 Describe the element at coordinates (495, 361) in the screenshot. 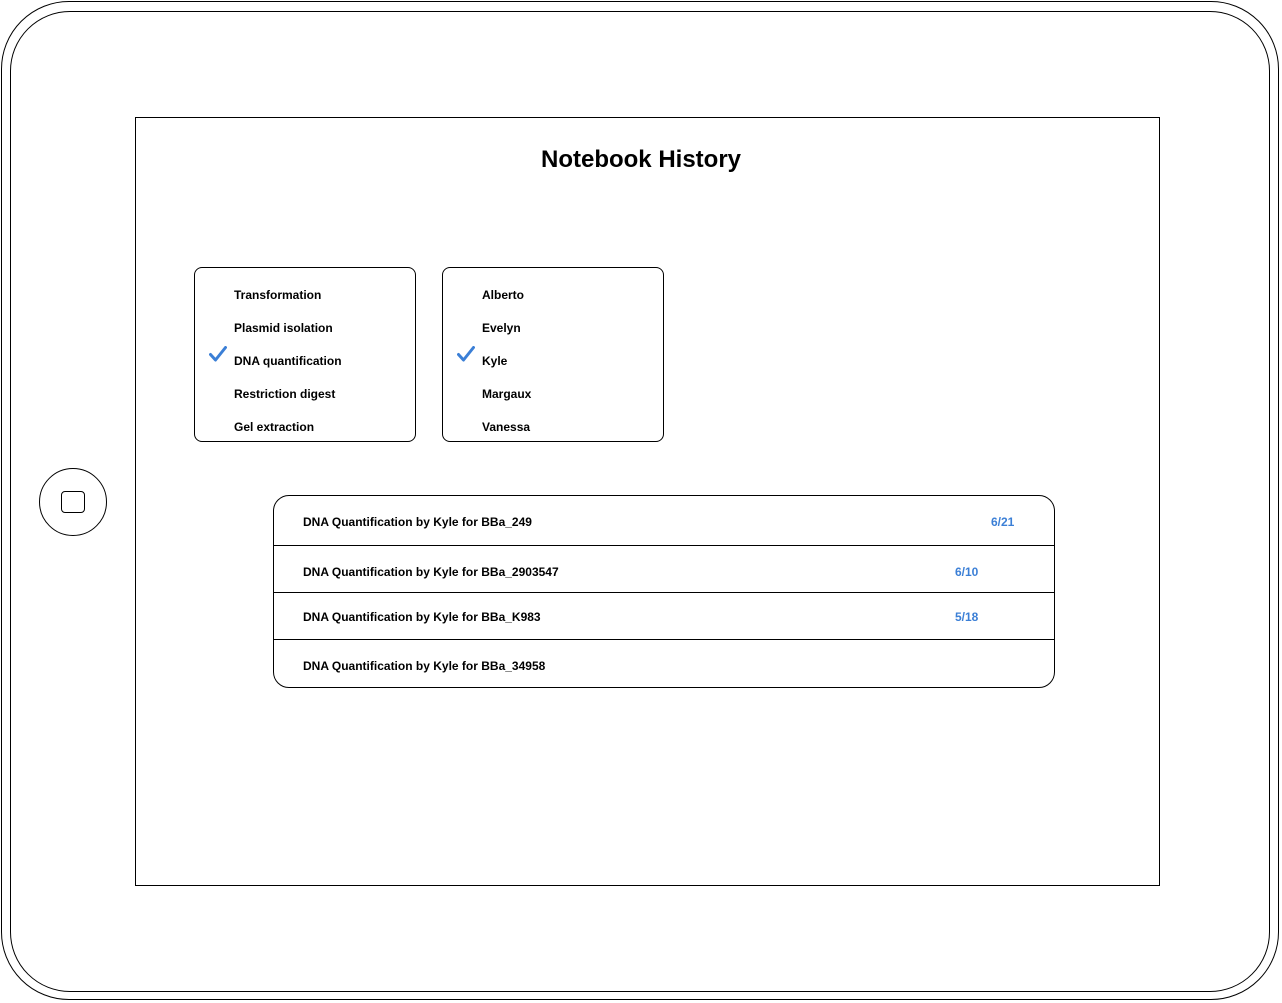

I see `option-label: Kyle` at that location.